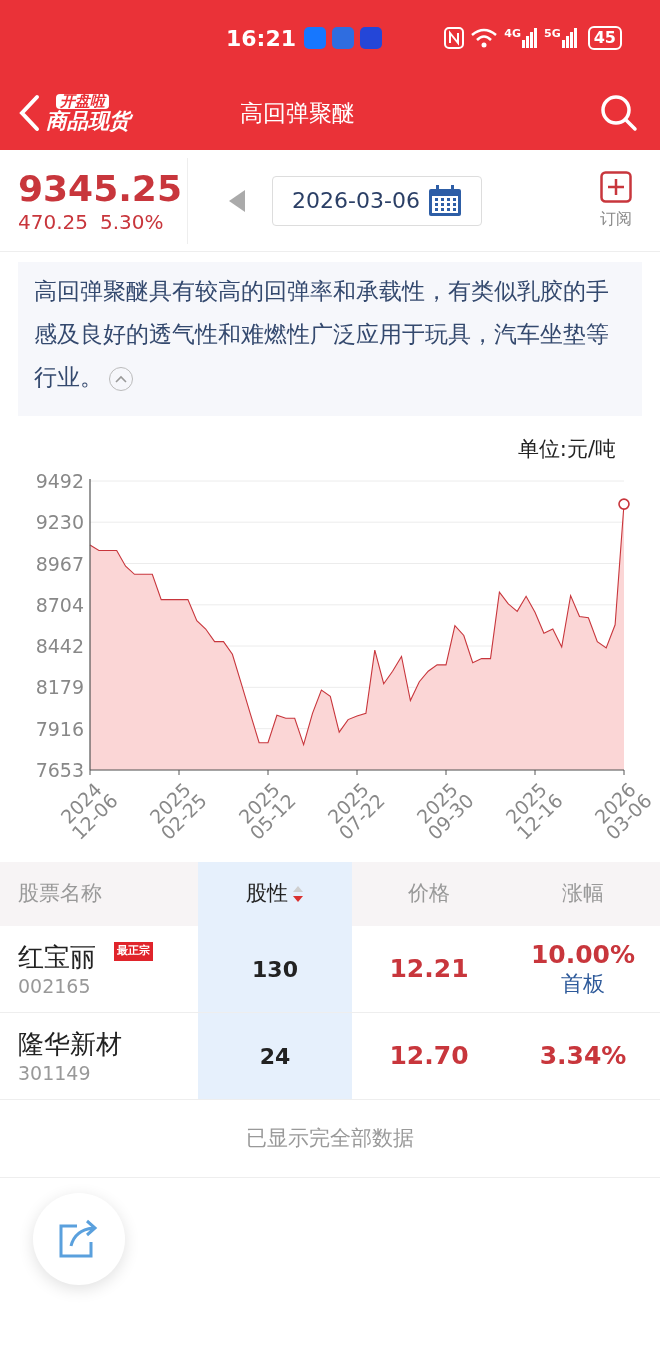 This screenshot has width=660, height=1361. Describe the element at coordinates (552, 33) in the screenshot. I see `network-label: 5G` at that location.